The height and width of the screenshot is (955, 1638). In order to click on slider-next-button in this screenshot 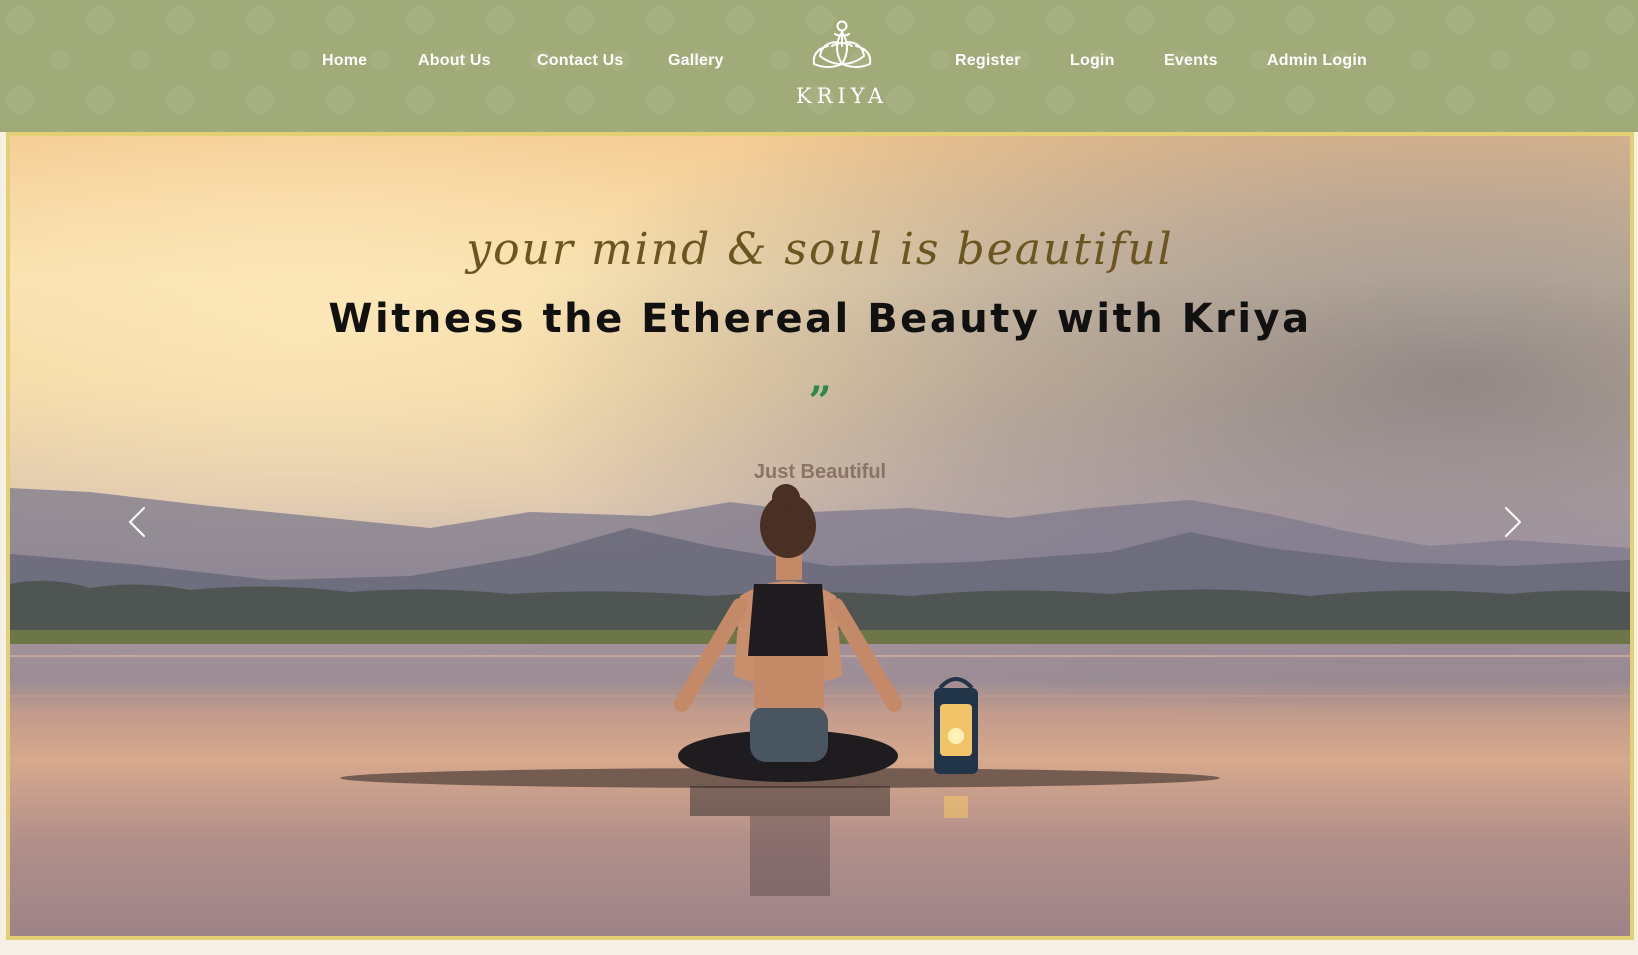, I will do `click(1514, 522)`.